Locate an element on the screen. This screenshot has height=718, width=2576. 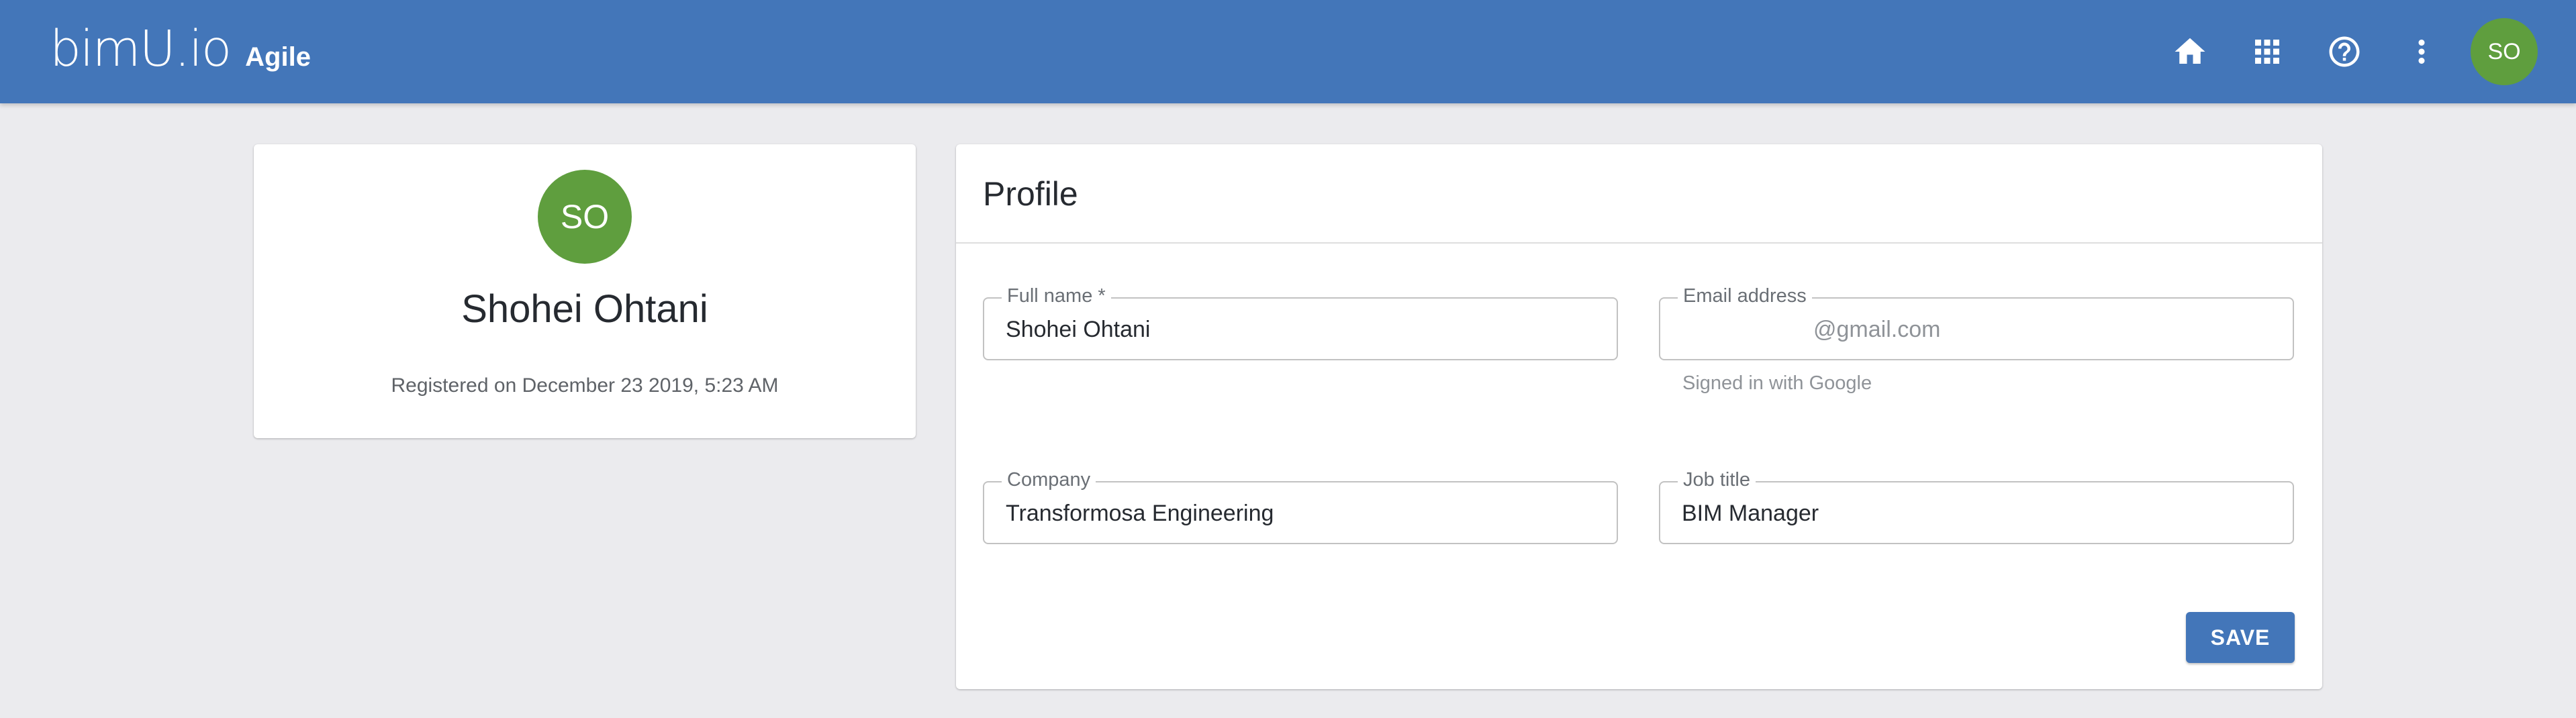
help-icon is located at coordinates (2344, 51).